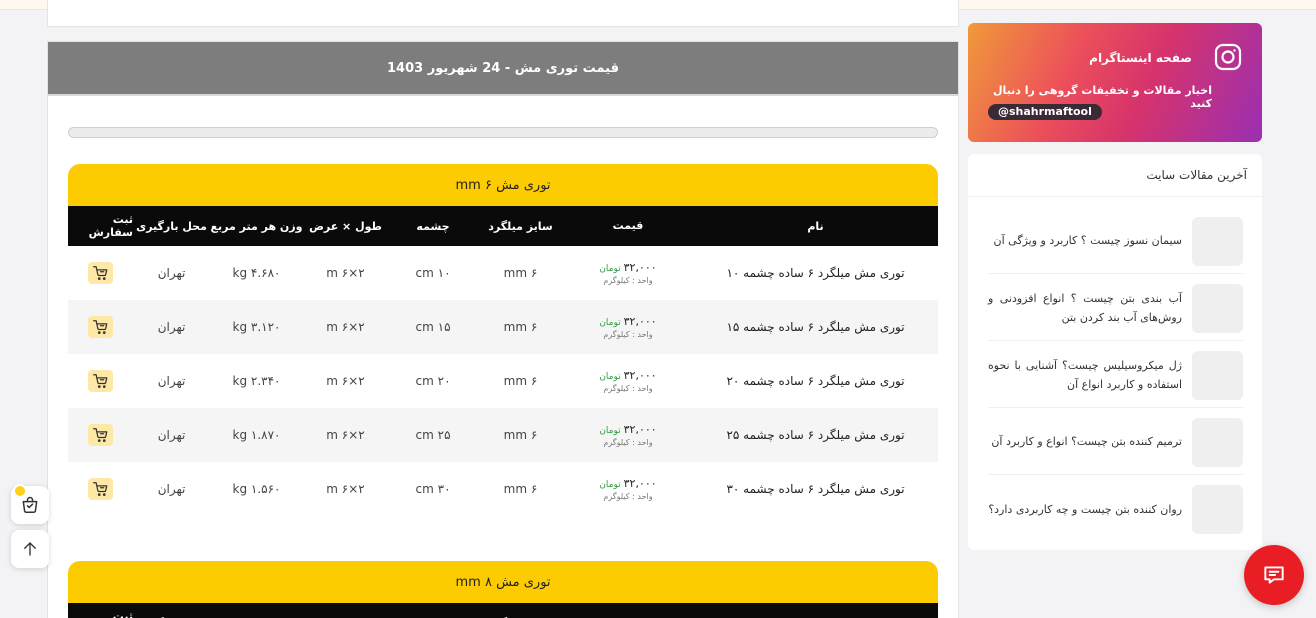  I want to click on article-title: روان کننده بتن چیست و چه کاربردی دارد؟, so click(1085, 509).